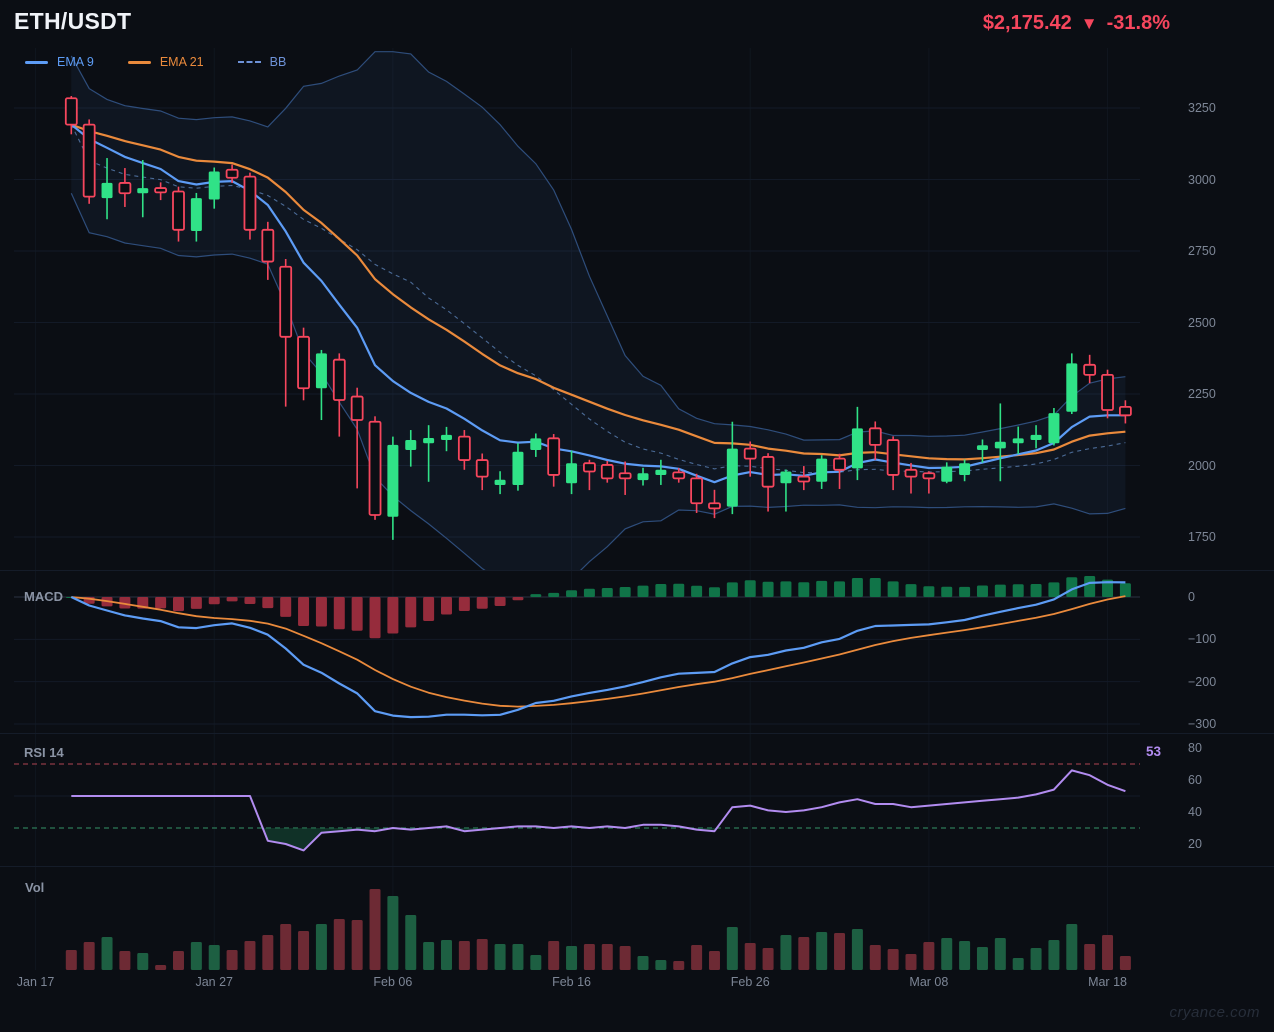  I want to click on legend-item-bb: BB, so click(262, 62).